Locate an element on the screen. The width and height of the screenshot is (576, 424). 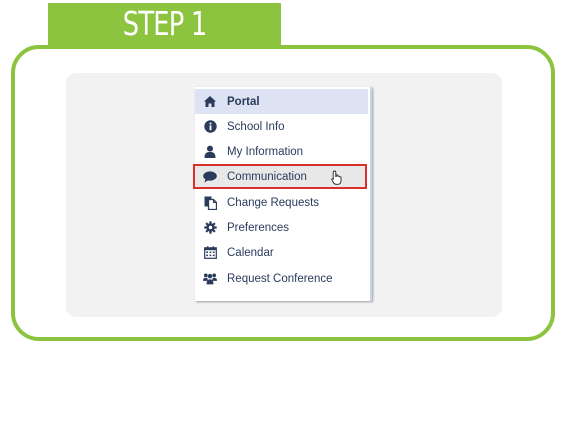
group-icon is located at coordinates (210, 279).